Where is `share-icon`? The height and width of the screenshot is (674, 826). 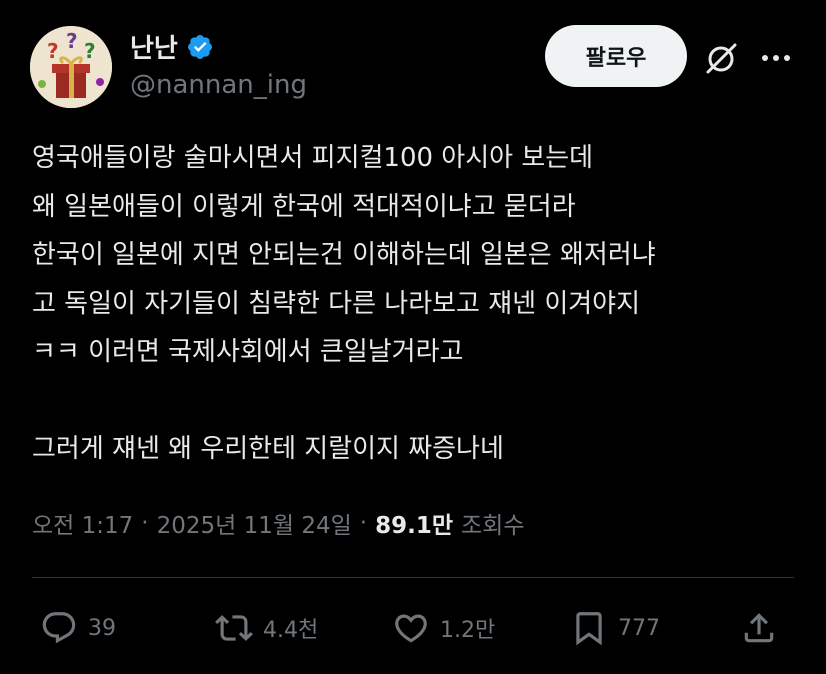
share-icon is located at coordinates (759, 628).